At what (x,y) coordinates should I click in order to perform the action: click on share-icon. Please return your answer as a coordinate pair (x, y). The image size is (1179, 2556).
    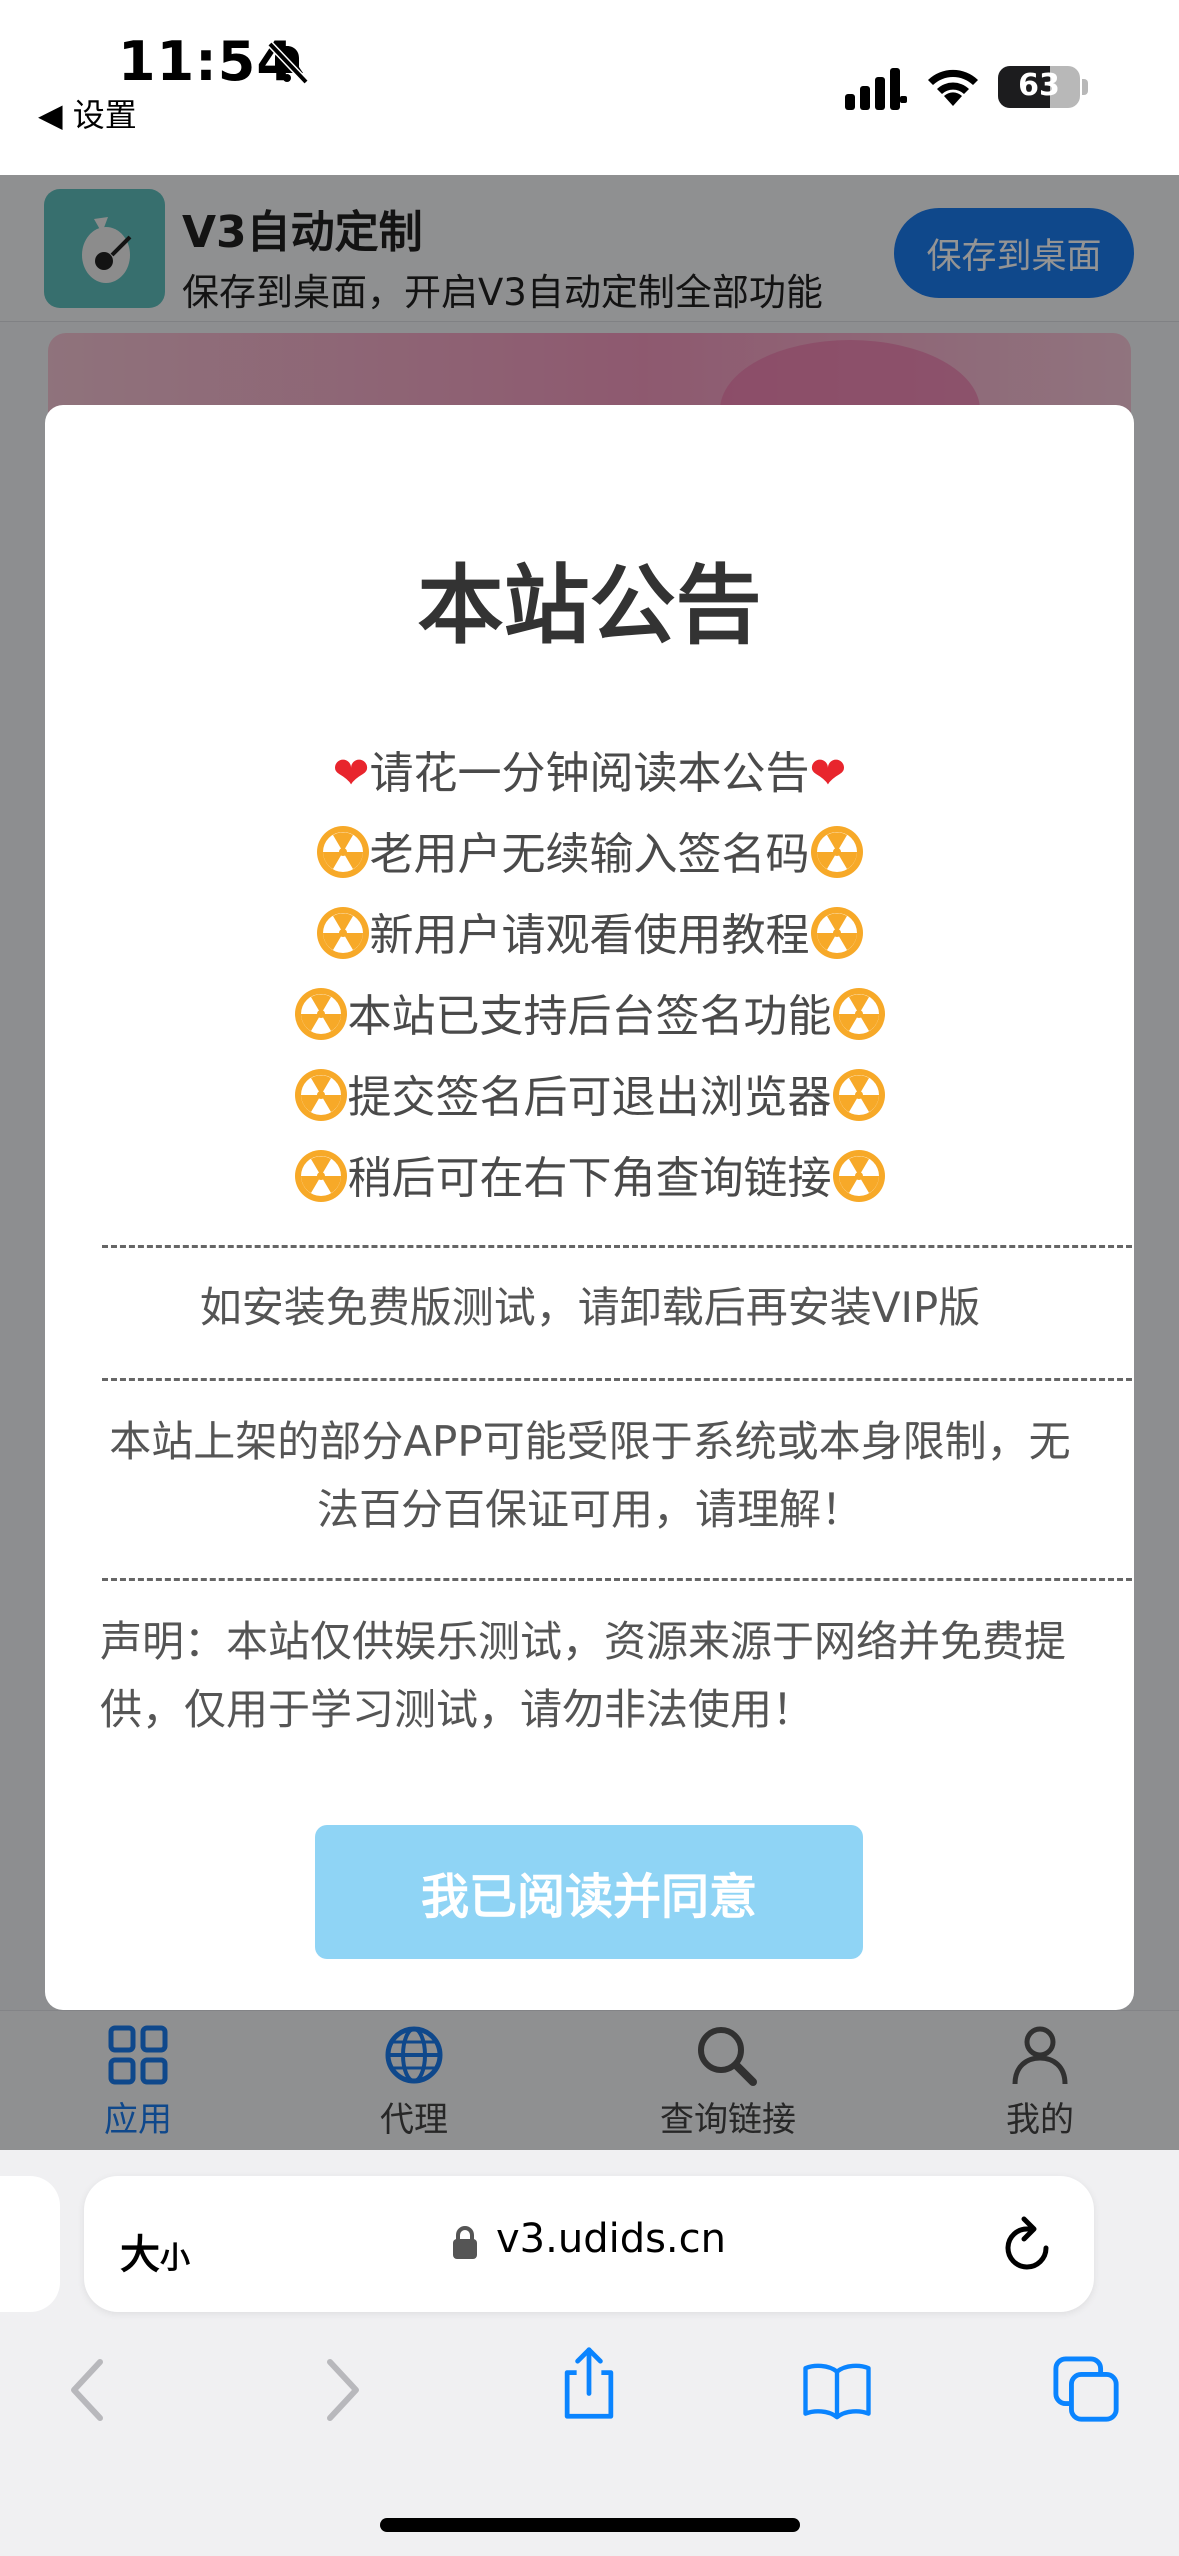
    Looking at the image, I should click on (589, 2384).